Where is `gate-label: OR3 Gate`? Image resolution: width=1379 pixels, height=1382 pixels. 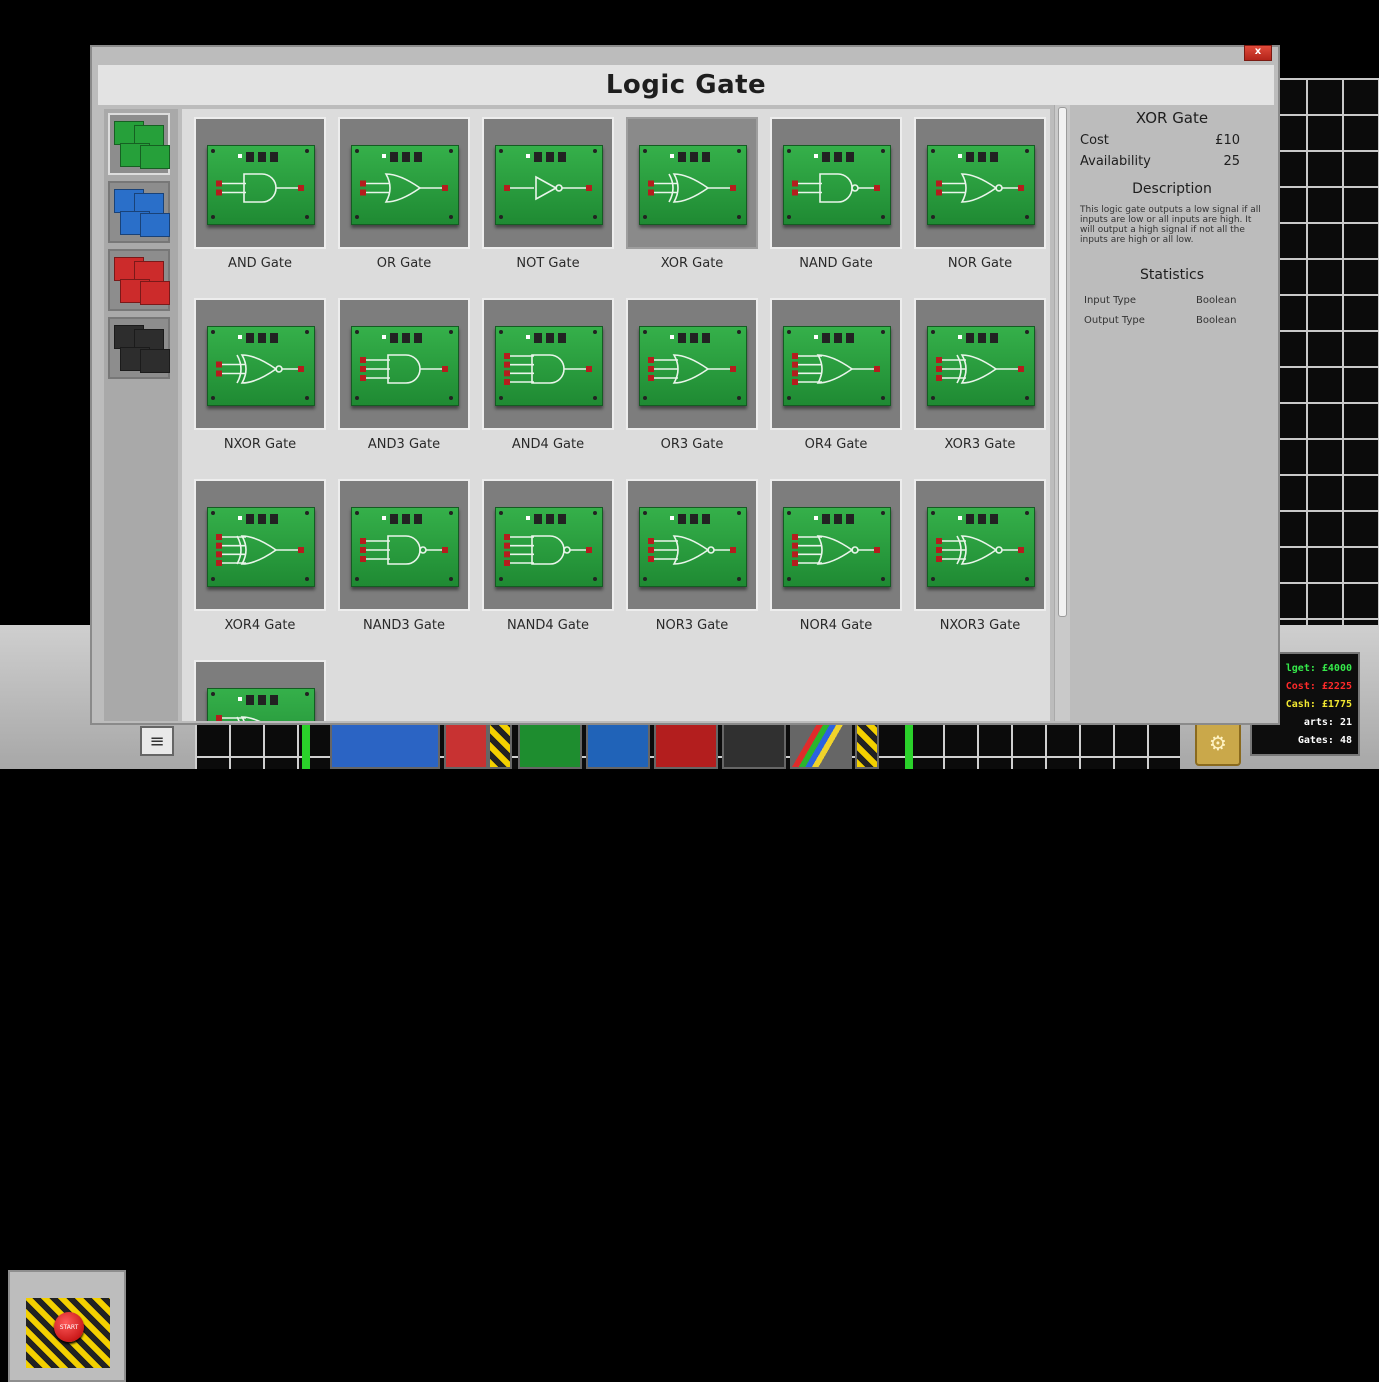
gate-label: OR3 Gate is located at coordinates (692, 444).